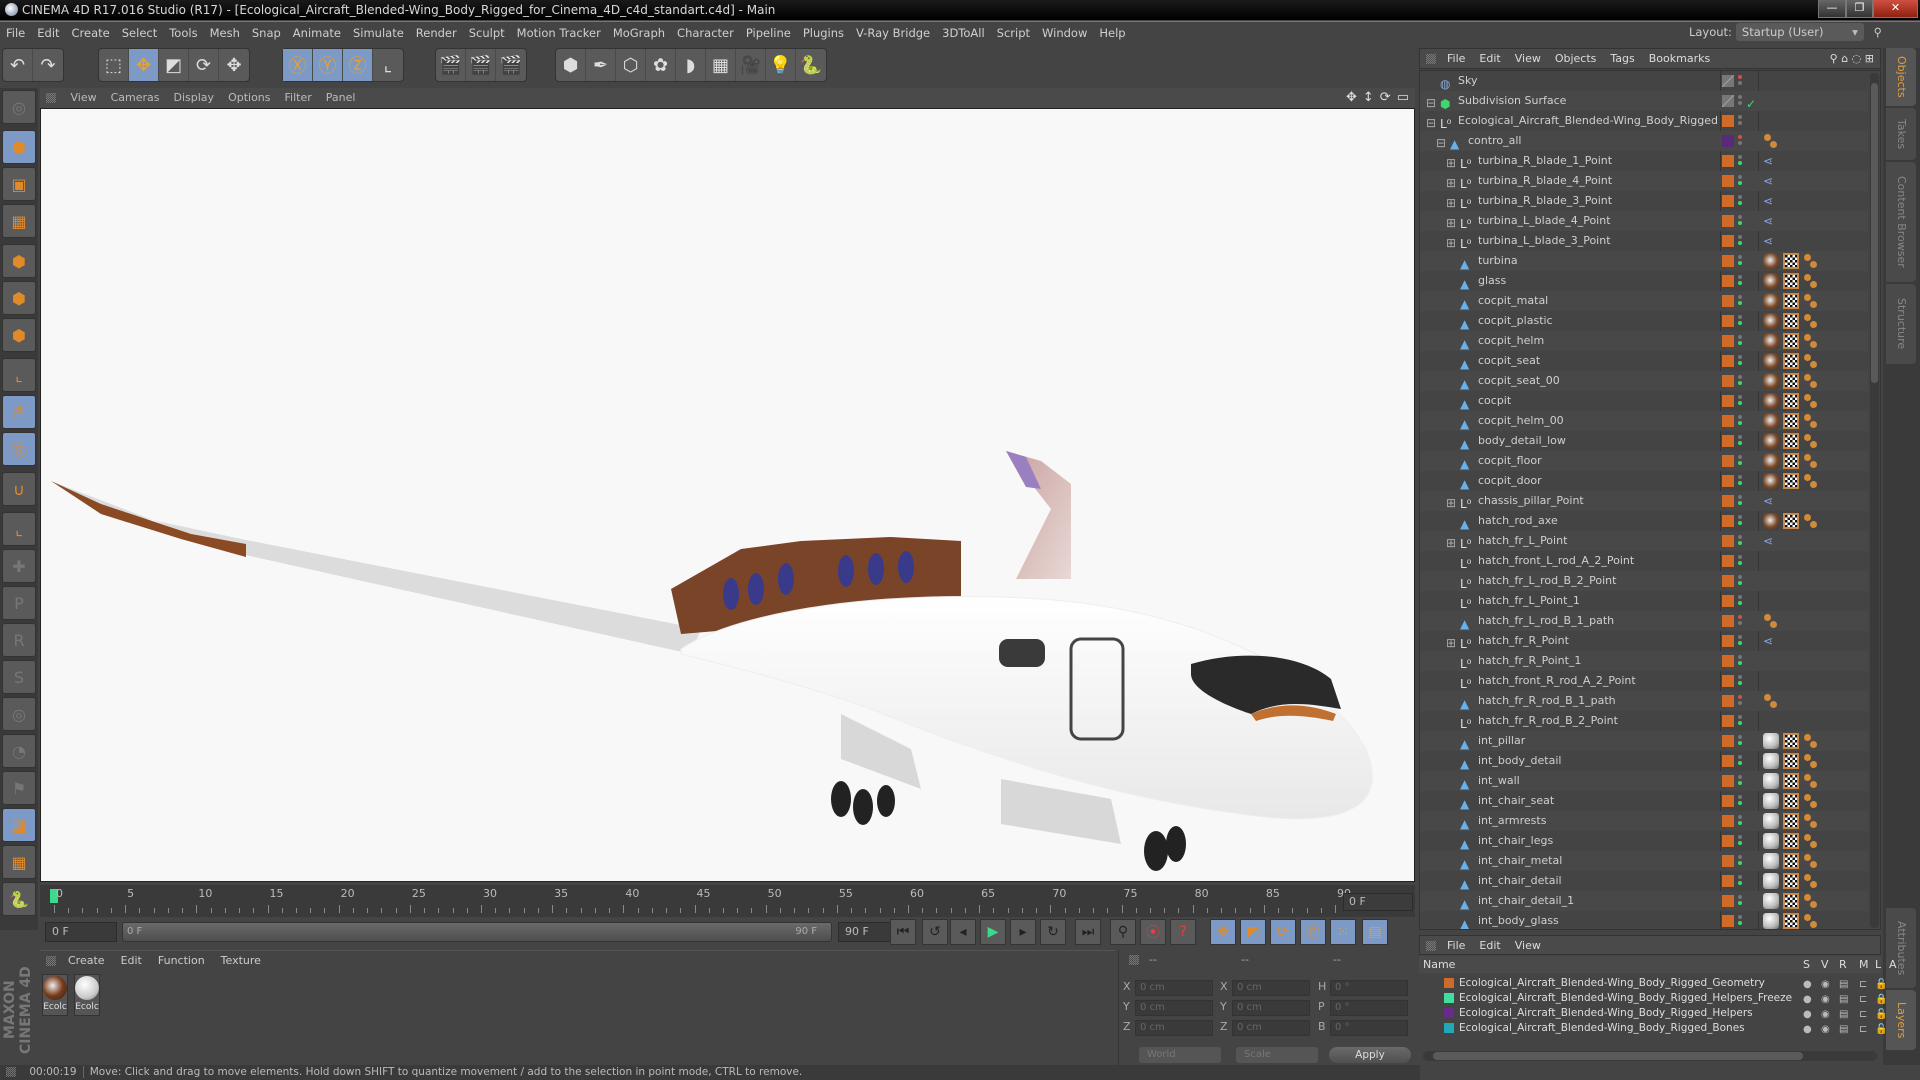 The height and width of the screenshot is (1080, 1920). What do you see at coordinates (19, 412) in the screenshot?
I see `tweak-mode-button: 🖱` at bounding box center [19, 412].